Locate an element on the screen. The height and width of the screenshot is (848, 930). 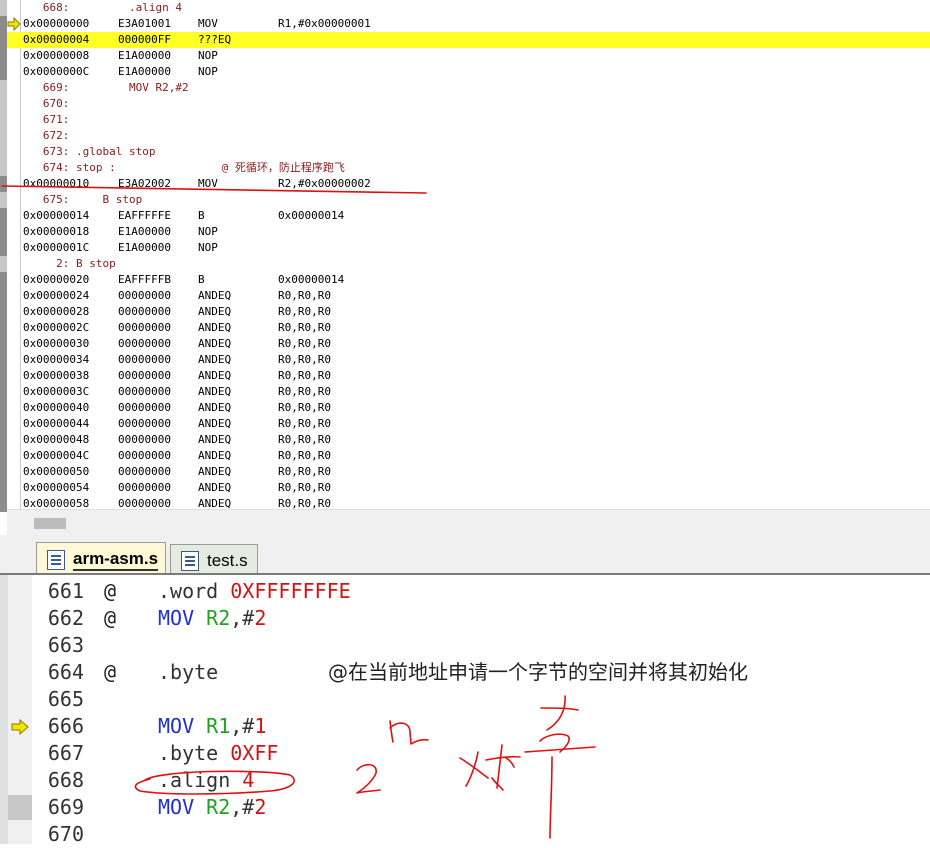
disassembly-row: 0x0000003C 00000000 ANDEQ R0,R0,R0 is located at coordinates (465, 392).